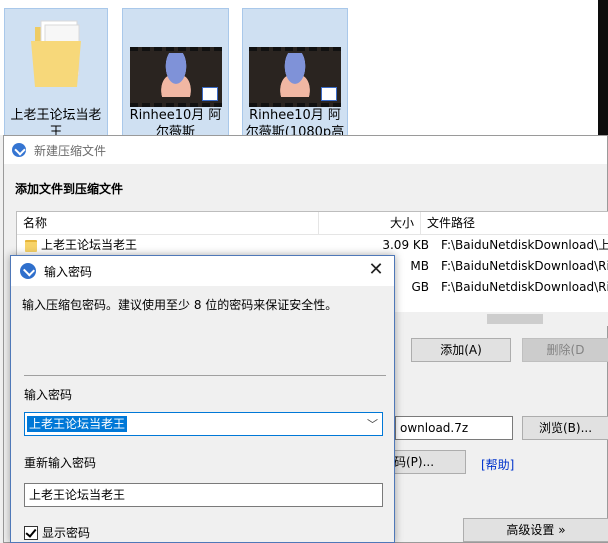  Describe the element at coordinates (603, 67) in the screenshot. I see `background-window-edge` at that location.